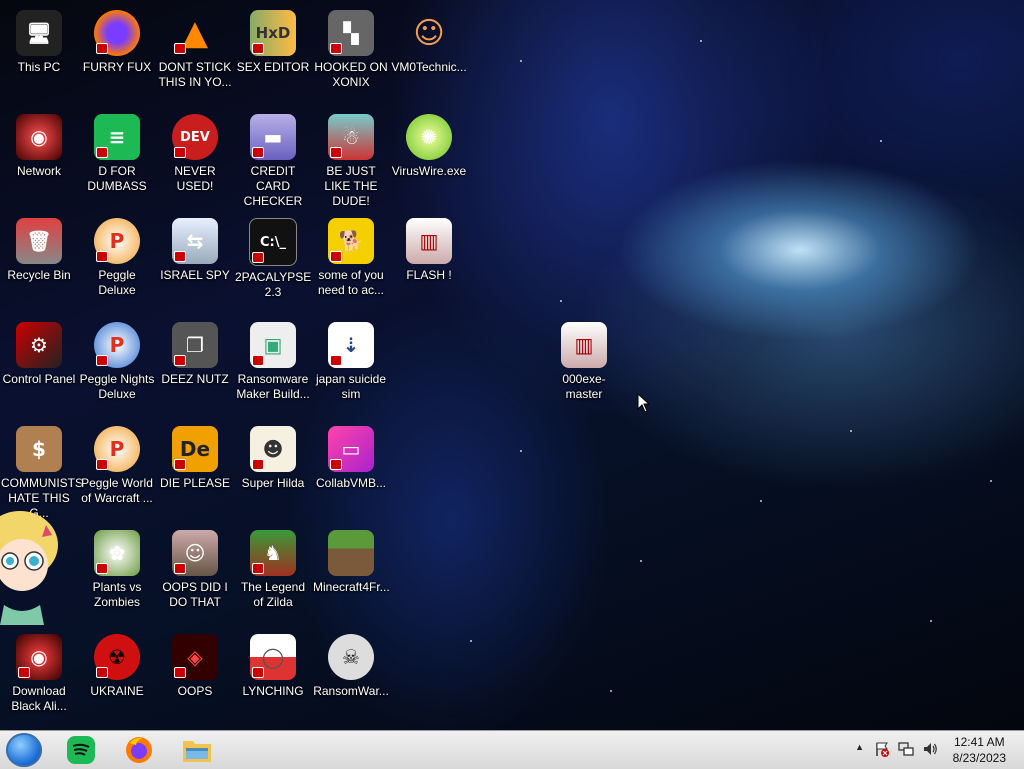  I want to click on system-tray: ▲ 12:41 AM 8/23/2023, so click(934, 750).